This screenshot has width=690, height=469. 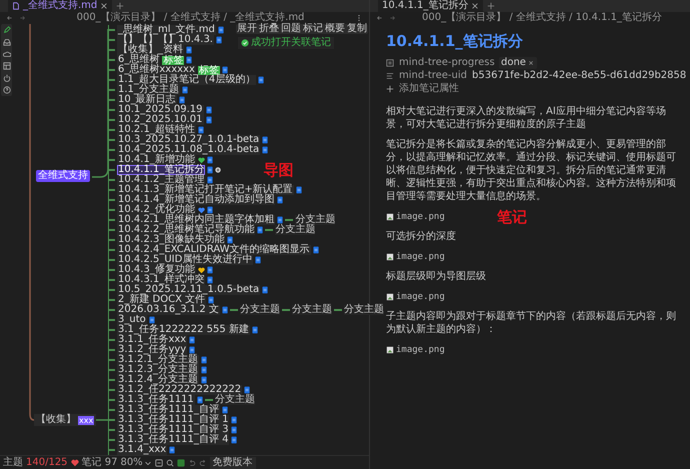 What do you see at coordinates (158, 360) in the screenshot?
I see `map-node: 3.1.2.1_分支主题` at bounding box center [158, 360].